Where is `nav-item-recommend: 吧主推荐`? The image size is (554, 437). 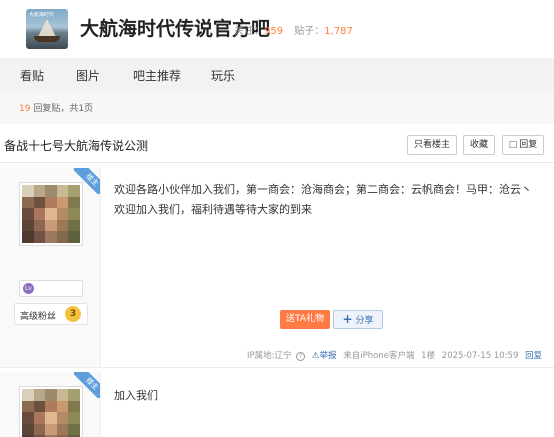 nav-item-recommend: 吧主推荐 is located at coordinates (157, 75).